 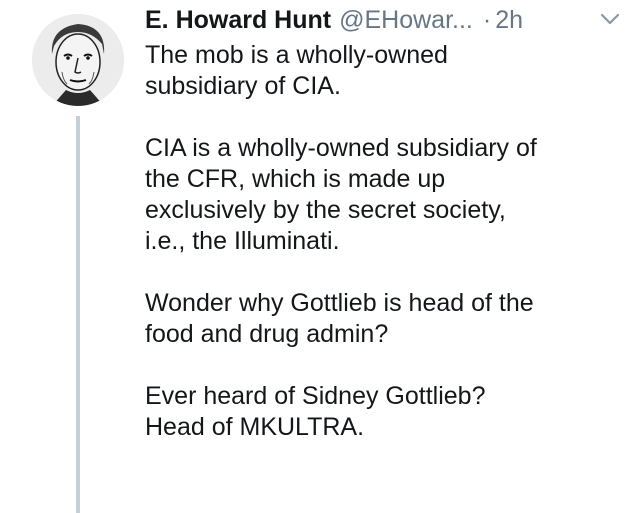 I want to click on timestamp: 2h, so click(x=509, y=20).